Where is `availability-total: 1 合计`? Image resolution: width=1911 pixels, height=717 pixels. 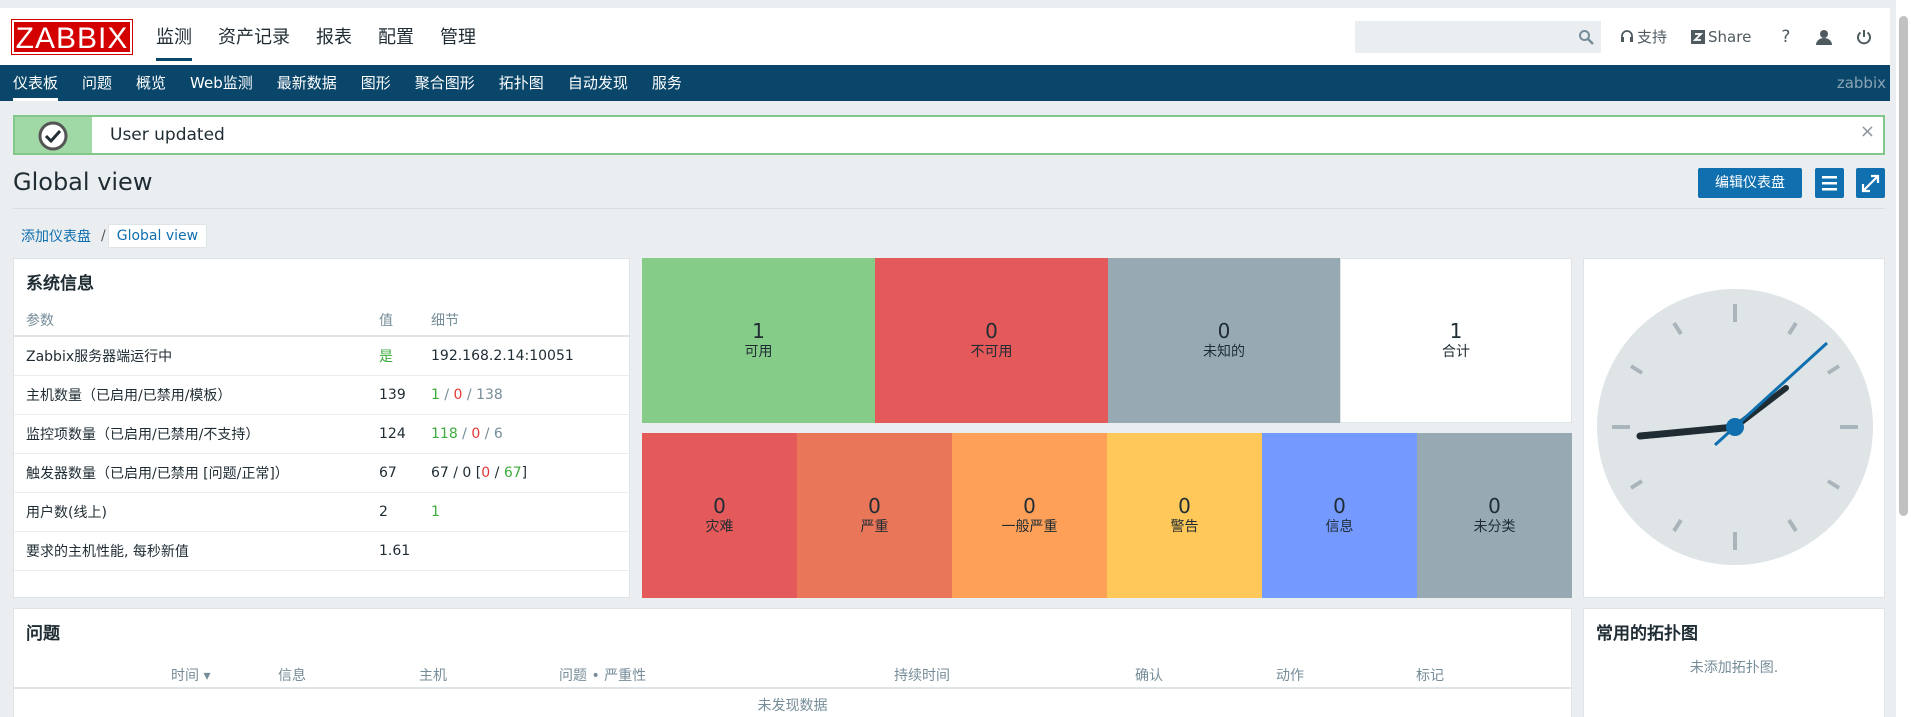 availability-total: 1 合计 is located at coordinates (1456, 340).